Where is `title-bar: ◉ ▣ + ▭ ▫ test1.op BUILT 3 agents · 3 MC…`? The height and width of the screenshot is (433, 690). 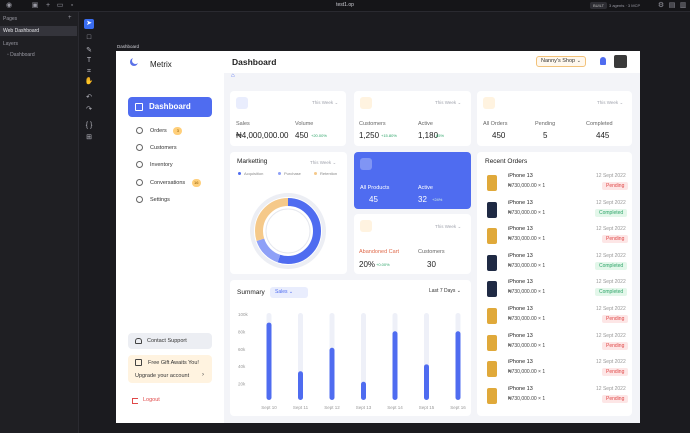
title-bar: ◉ ▣ + ▭ ▫ test1.op BUILT 3 agents · 3 MC… is located at coordinates (345, 6).